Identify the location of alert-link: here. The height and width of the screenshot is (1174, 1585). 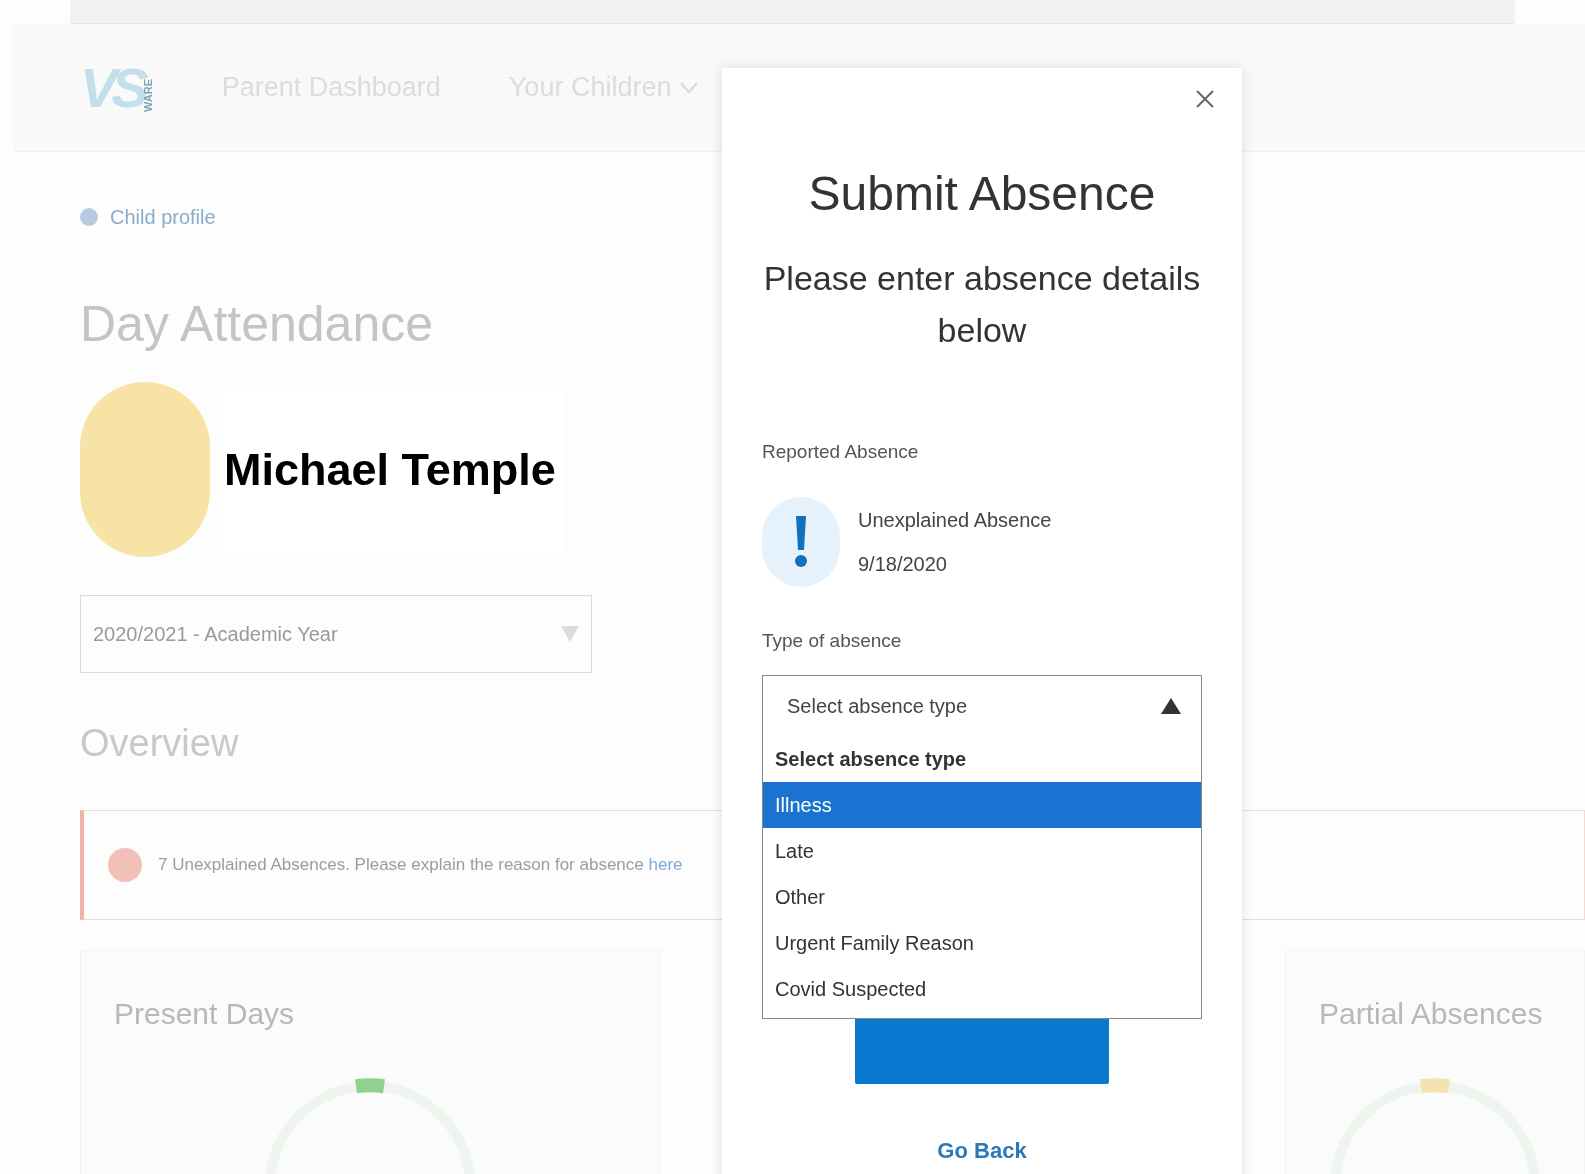
(665, 865).